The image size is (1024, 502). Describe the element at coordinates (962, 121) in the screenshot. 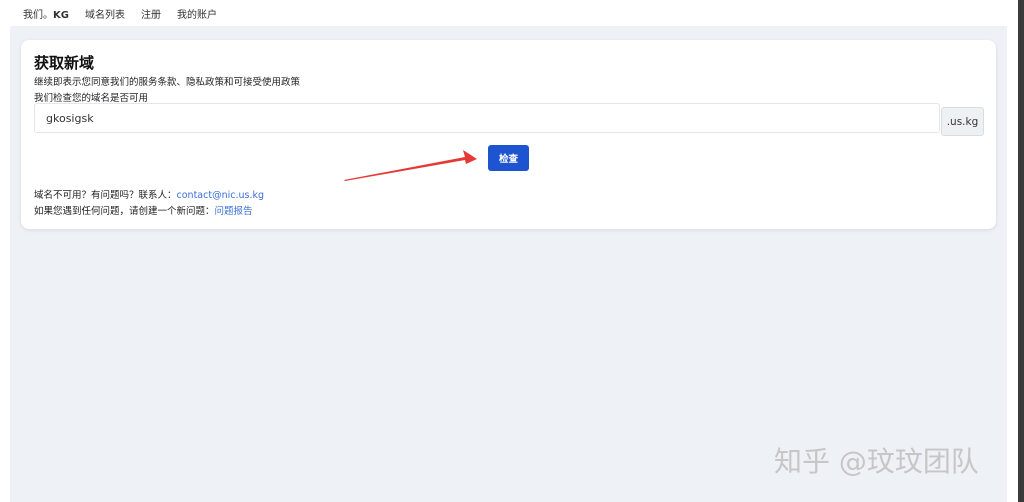

I see `domain-suffix-label: .us.kg` at that location.